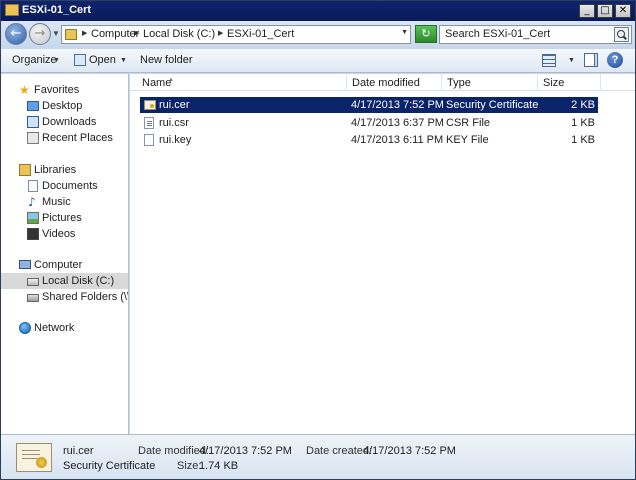  What do you see at coordinates (25, 328) in the screenshot?
I see `network-icon` at bounding box center [25, 328].